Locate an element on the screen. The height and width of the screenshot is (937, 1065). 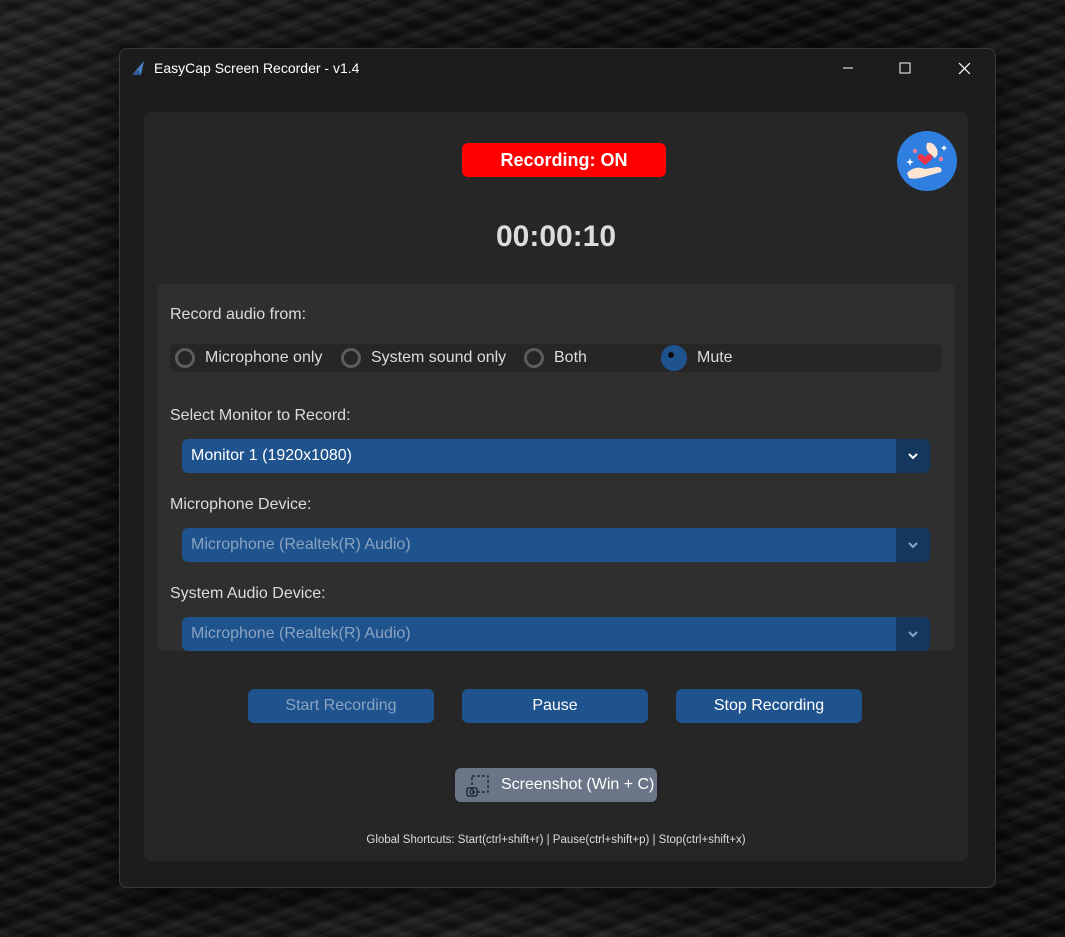
app-icon is located at coordinates (138, 68).